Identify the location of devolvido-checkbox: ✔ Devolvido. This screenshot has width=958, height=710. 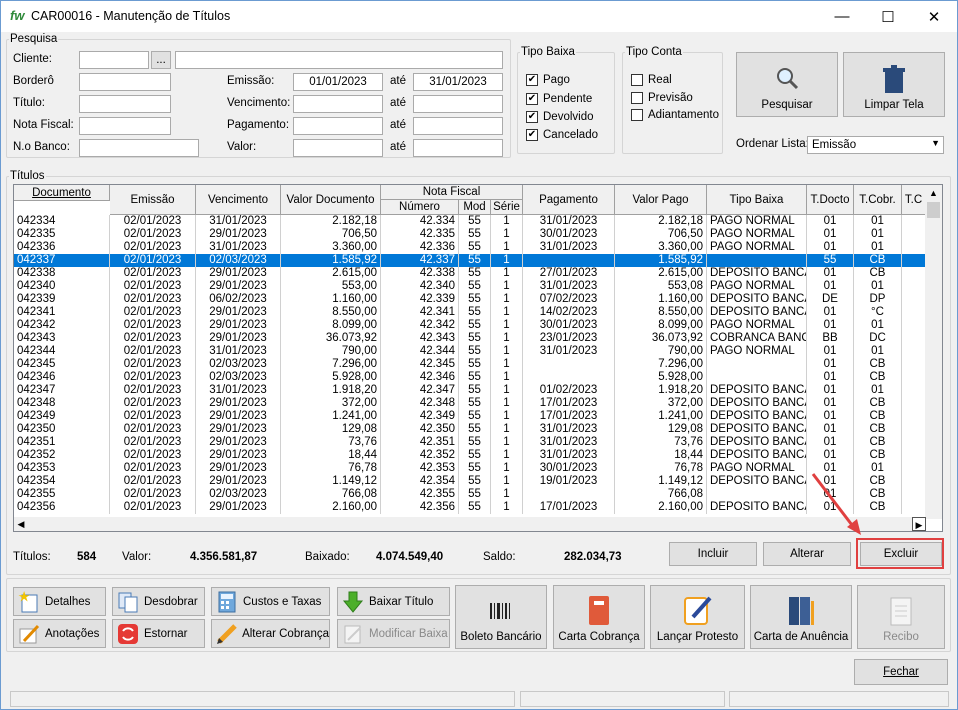
(560, 117).